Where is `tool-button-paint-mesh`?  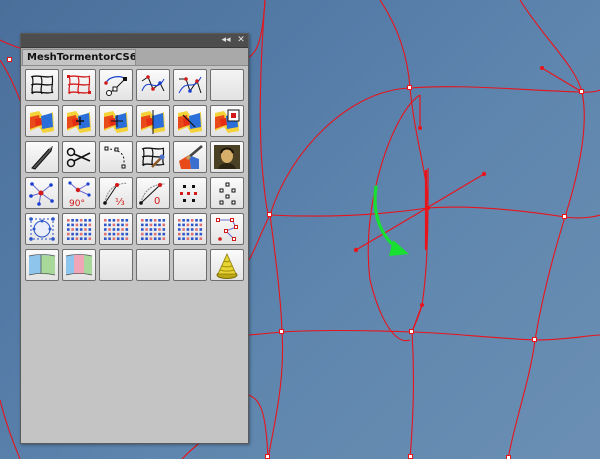
tool-button-paint-mesh is located at coordinates (153, 157).